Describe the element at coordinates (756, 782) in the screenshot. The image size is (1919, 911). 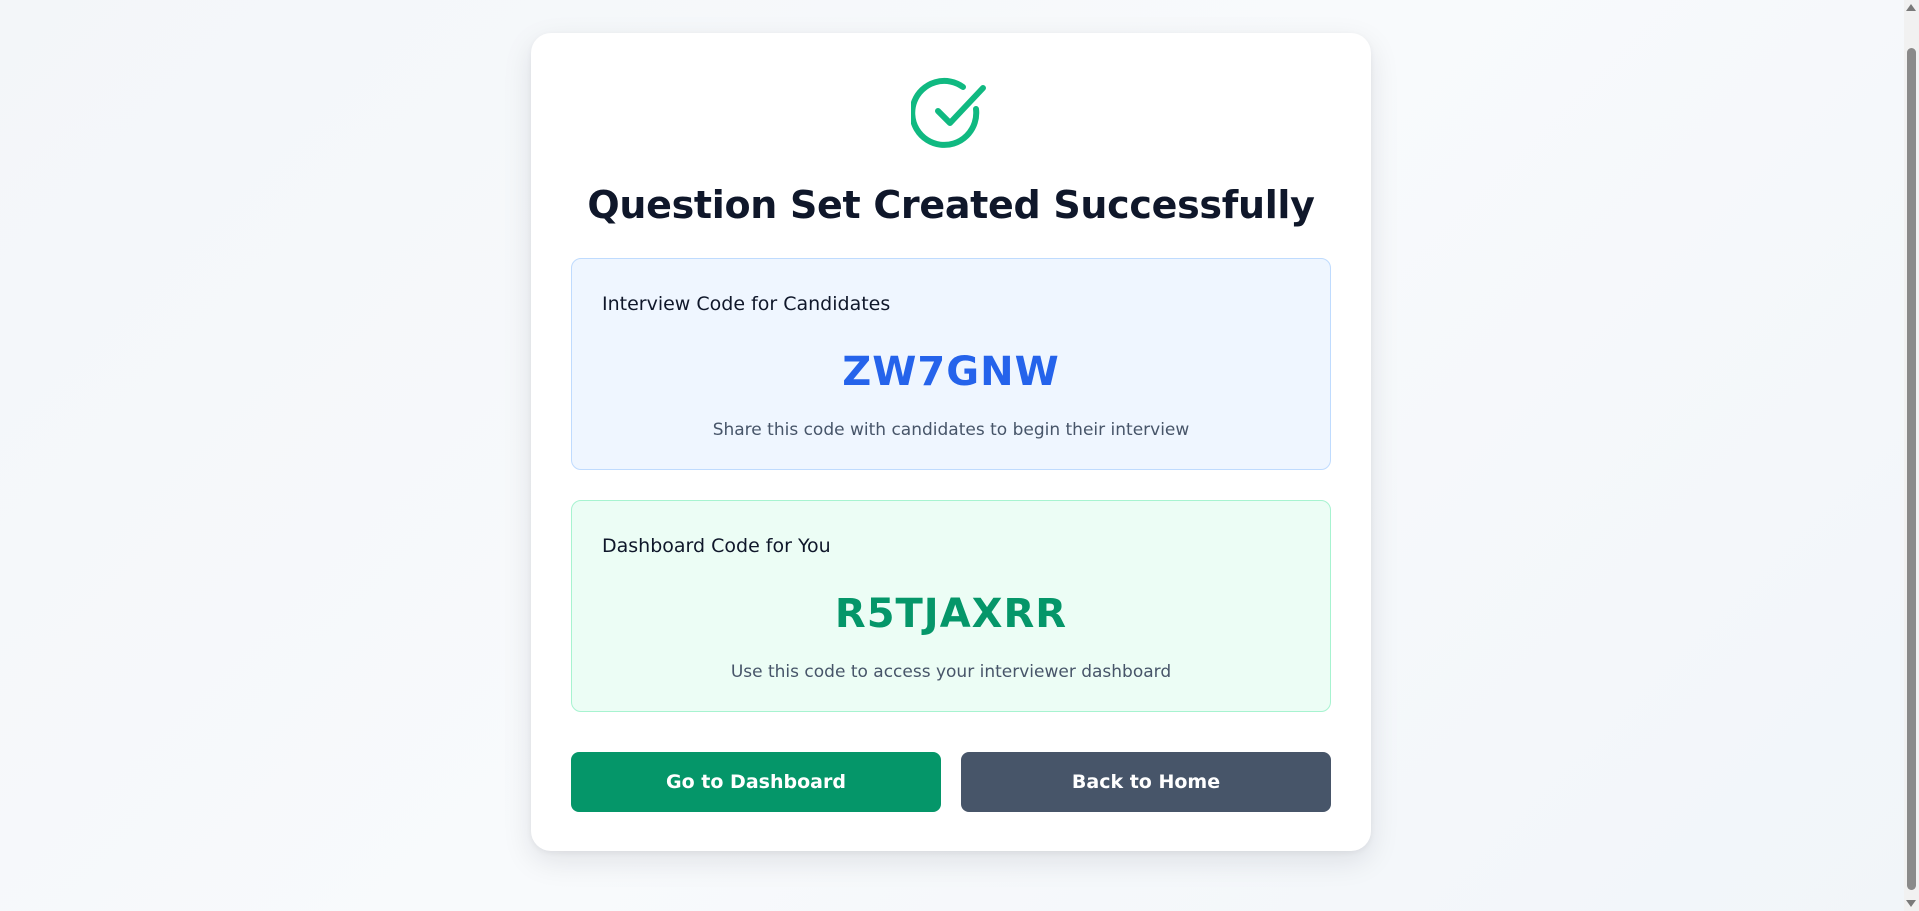
I see `go-to-dashboard-button: Go to Dashboard` at that location.